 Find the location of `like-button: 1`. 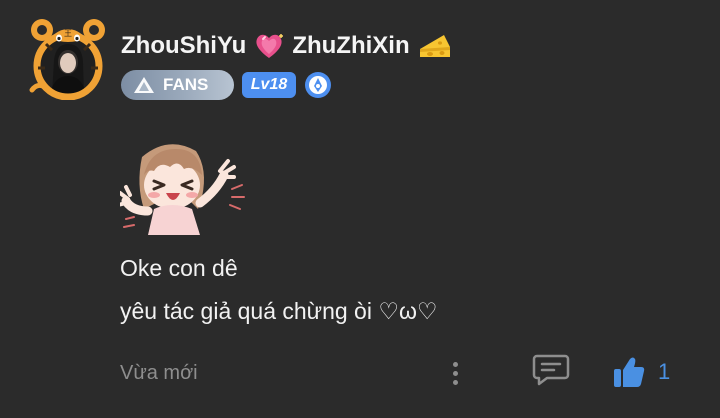

like-button: 1 is located at coordinates (641, 372).